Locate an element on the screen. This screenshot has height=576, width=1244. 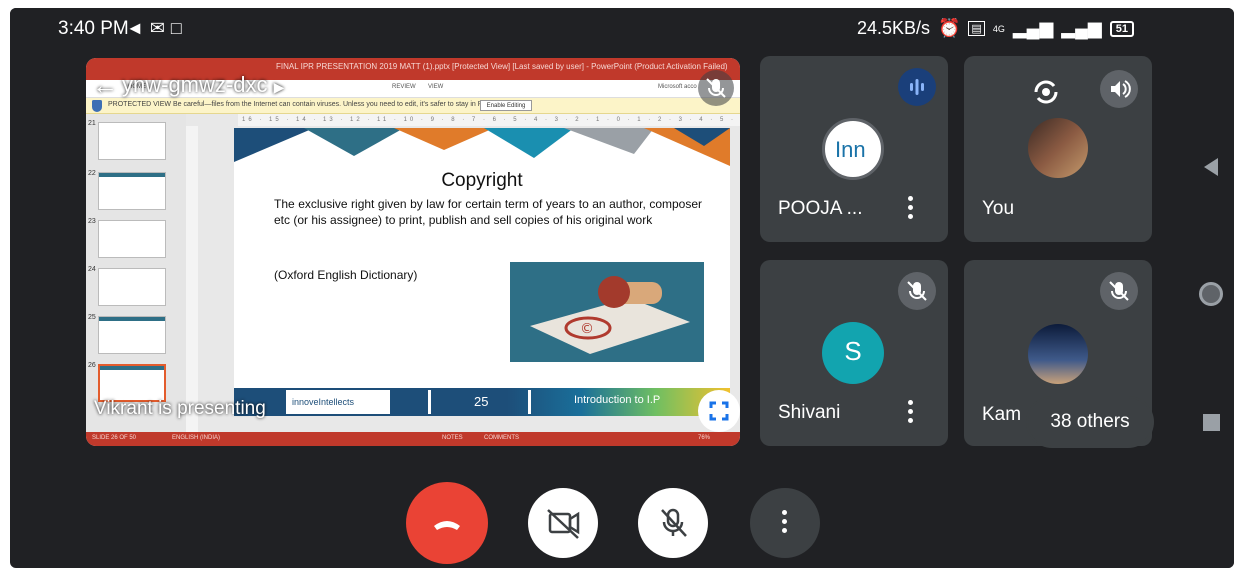
meeting-code: ynw-gmwz-dxc ▶ is located at coordinates (203, 85).